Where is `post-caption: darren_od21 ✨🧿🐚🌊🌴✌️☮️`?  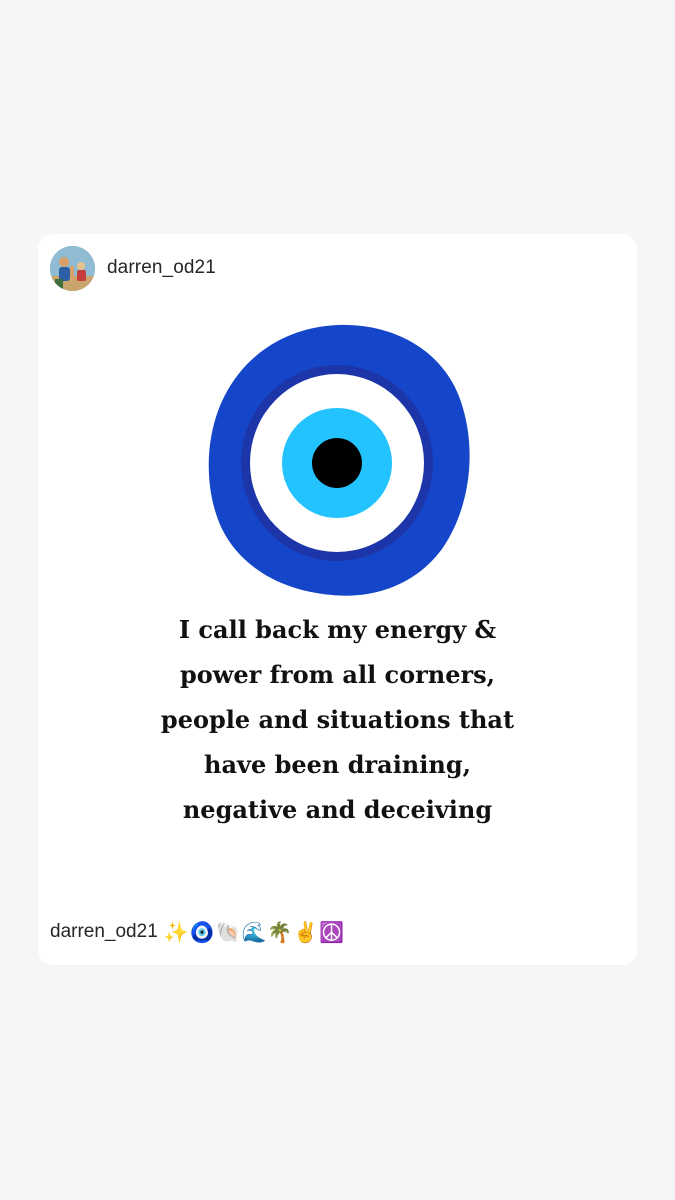
post-caption: darren_od21 ✨🧿🐚🌊🌴✌️☮️ is located at coordinates (197, 932).